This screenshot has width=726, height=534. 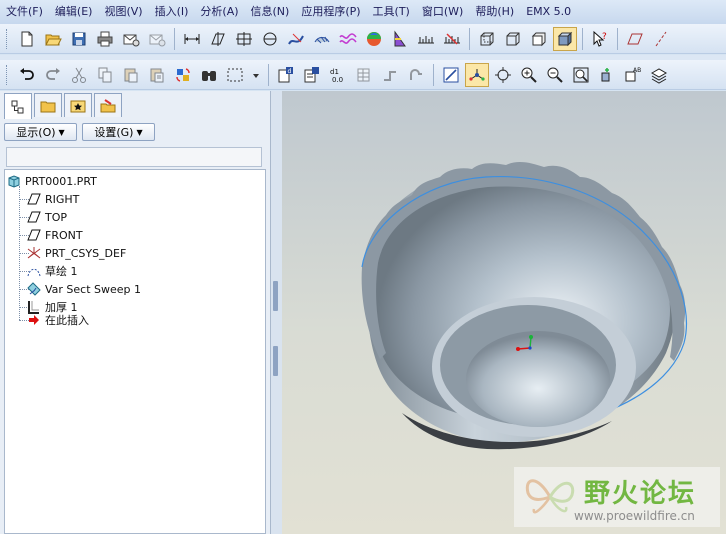 What do you see at coordinates (52, 181) in the screenshot?
I see `tree-root: PRT0001.PRT` at bounding box center [52, 181].